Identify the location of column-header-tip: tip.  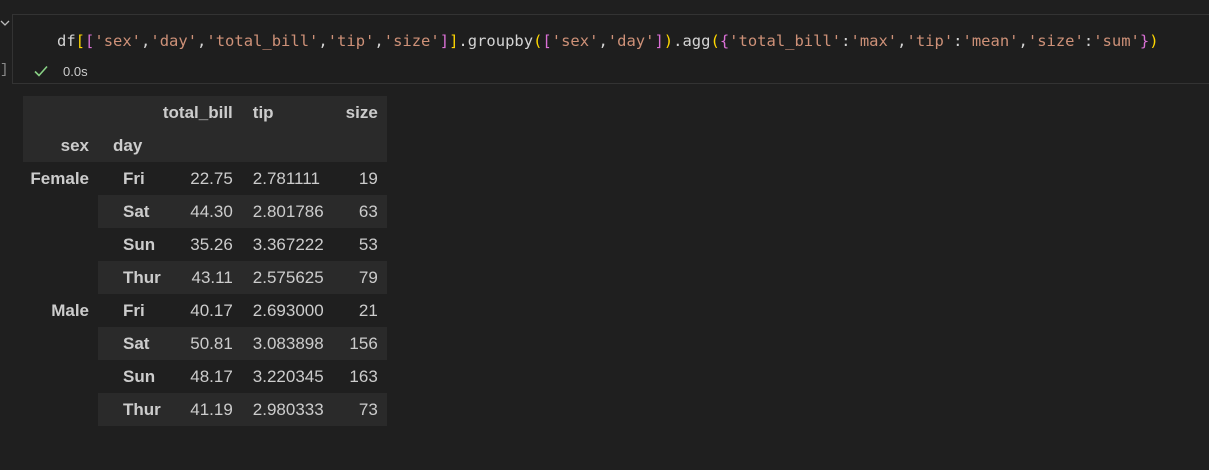
(285, 112).